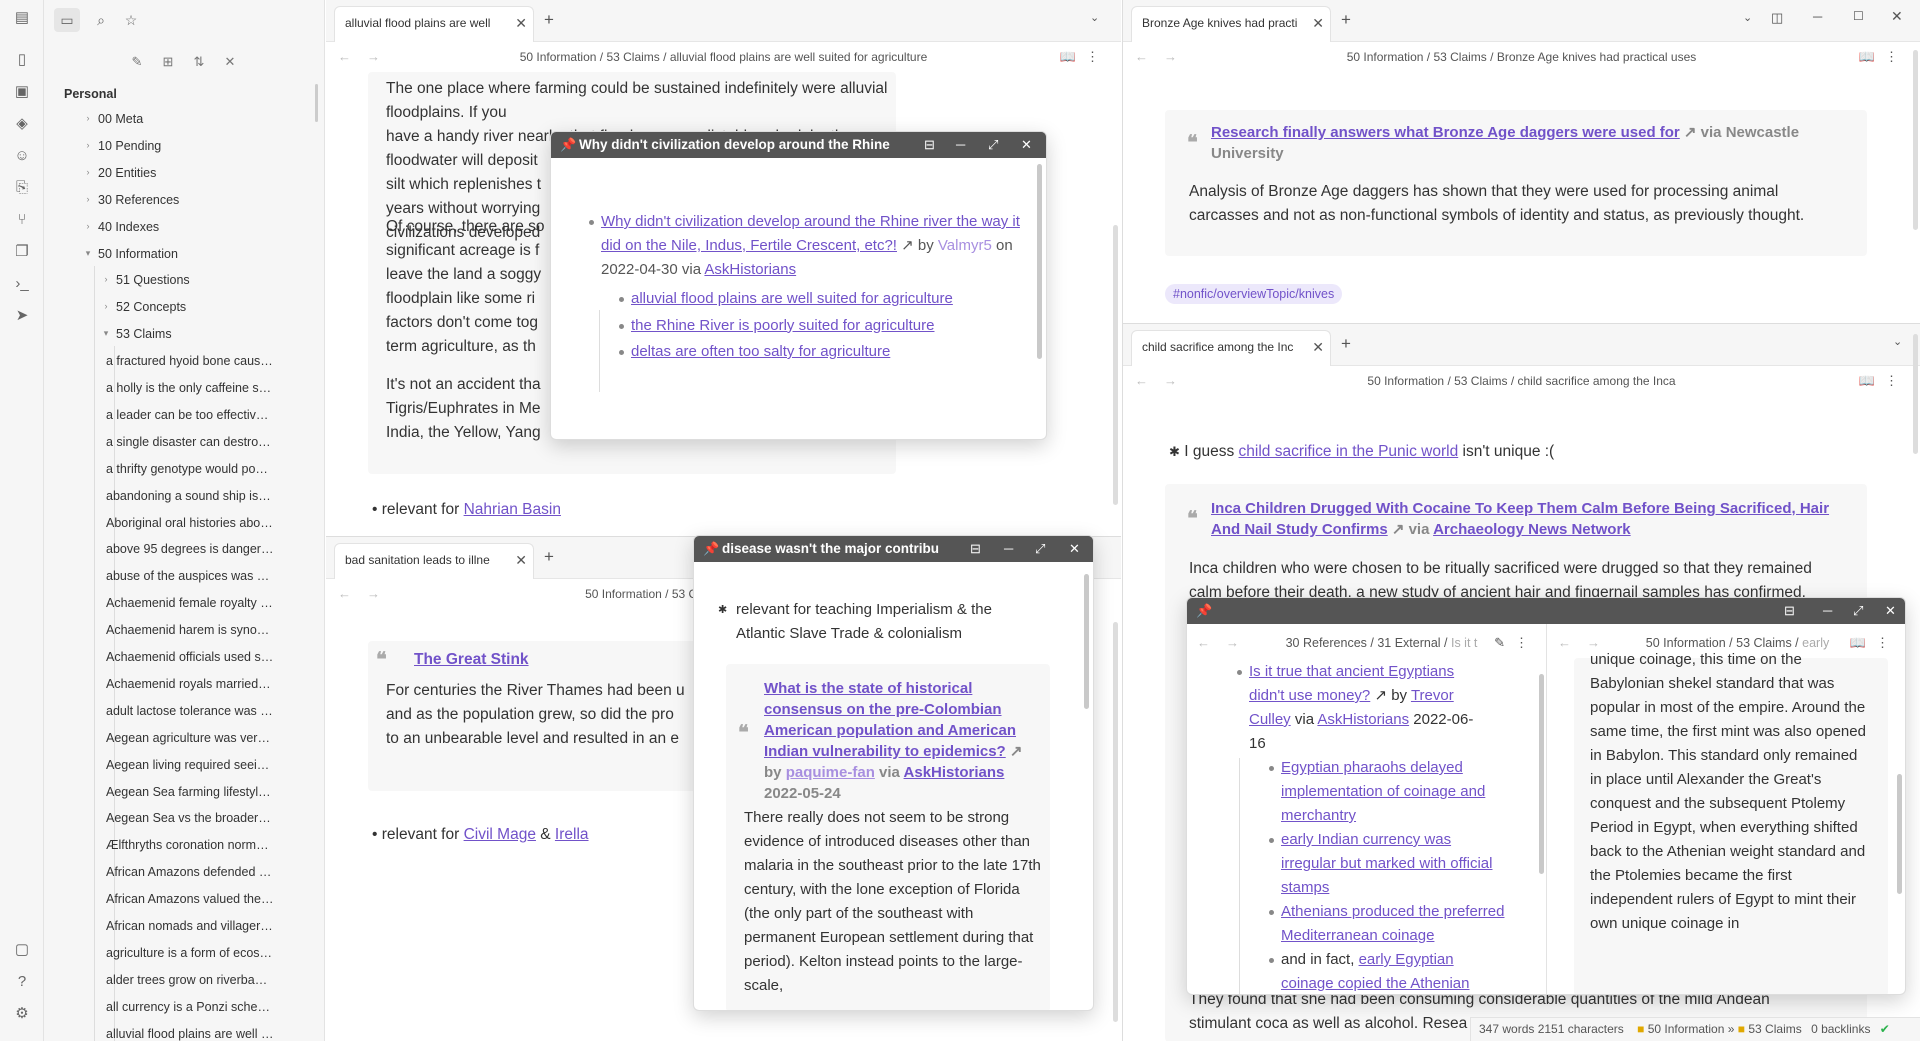 This screenshot has width=1920, height=1041. Describe the element at coordinates (186, 254) in the screenshot. I see `folder-item: 50 Information` at that location.